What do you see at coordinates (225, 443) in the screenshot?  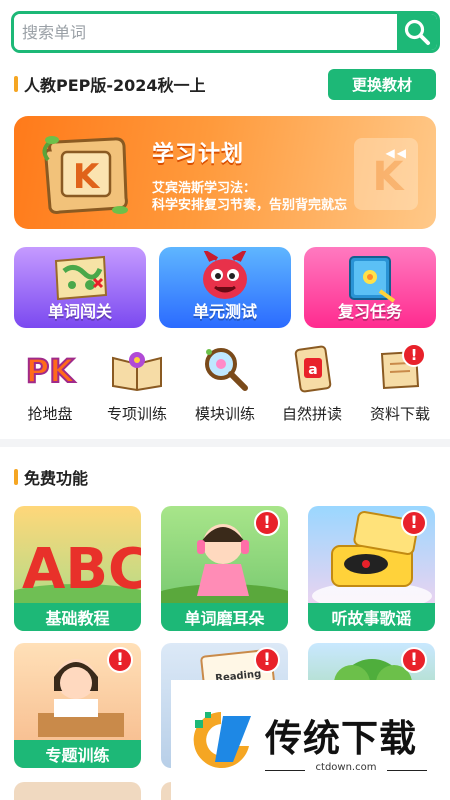 I see `section-divider` at bounding box center [225, 443].